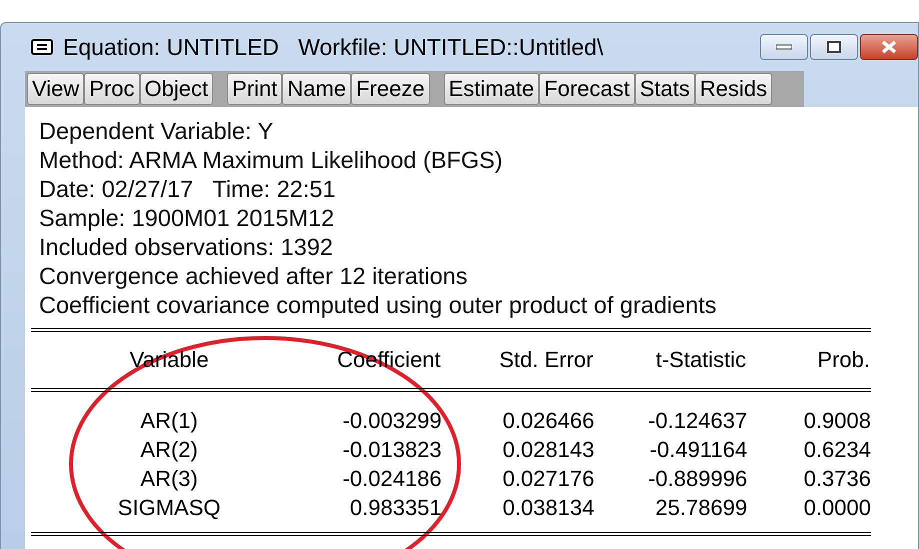  Describe the element at coordinates (697, 479) in the screenshot. I see `table-cell-text: -0.889996` at that location.